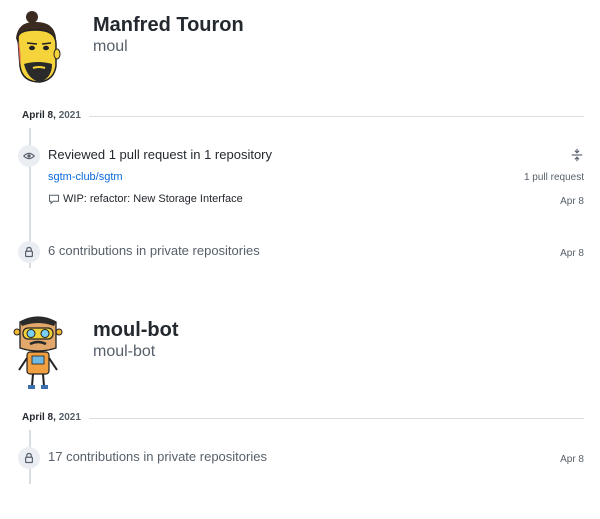 The width and height of the screenshot is (600, 519). I want to click on avatar-moul, so click(38, 49).